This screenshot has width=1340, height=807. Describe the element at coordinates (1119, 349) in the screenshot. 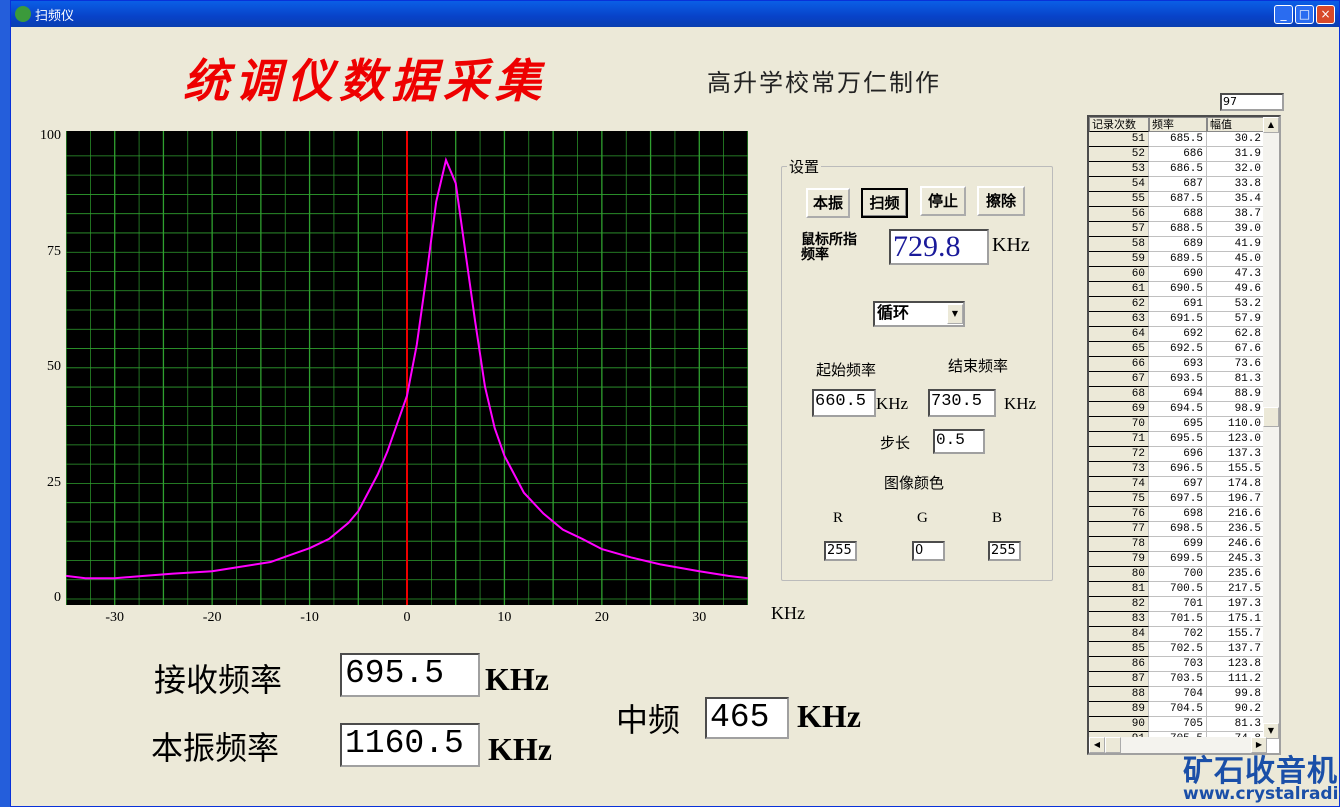

I see `row-index: 65` at that location.